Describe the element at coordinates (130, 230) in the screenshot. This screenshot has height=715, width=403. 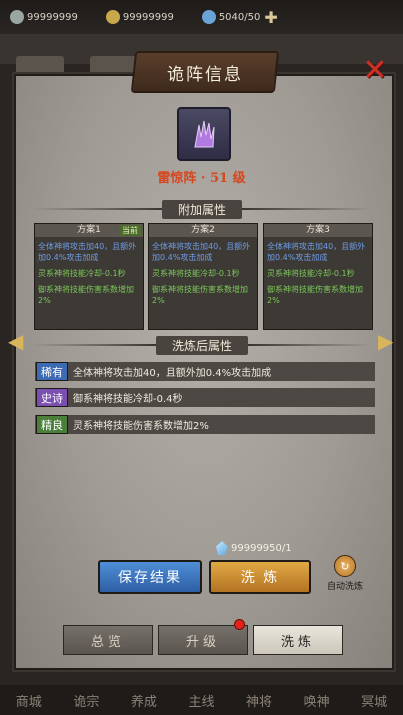
I see `current-badge: 当前` at that location.